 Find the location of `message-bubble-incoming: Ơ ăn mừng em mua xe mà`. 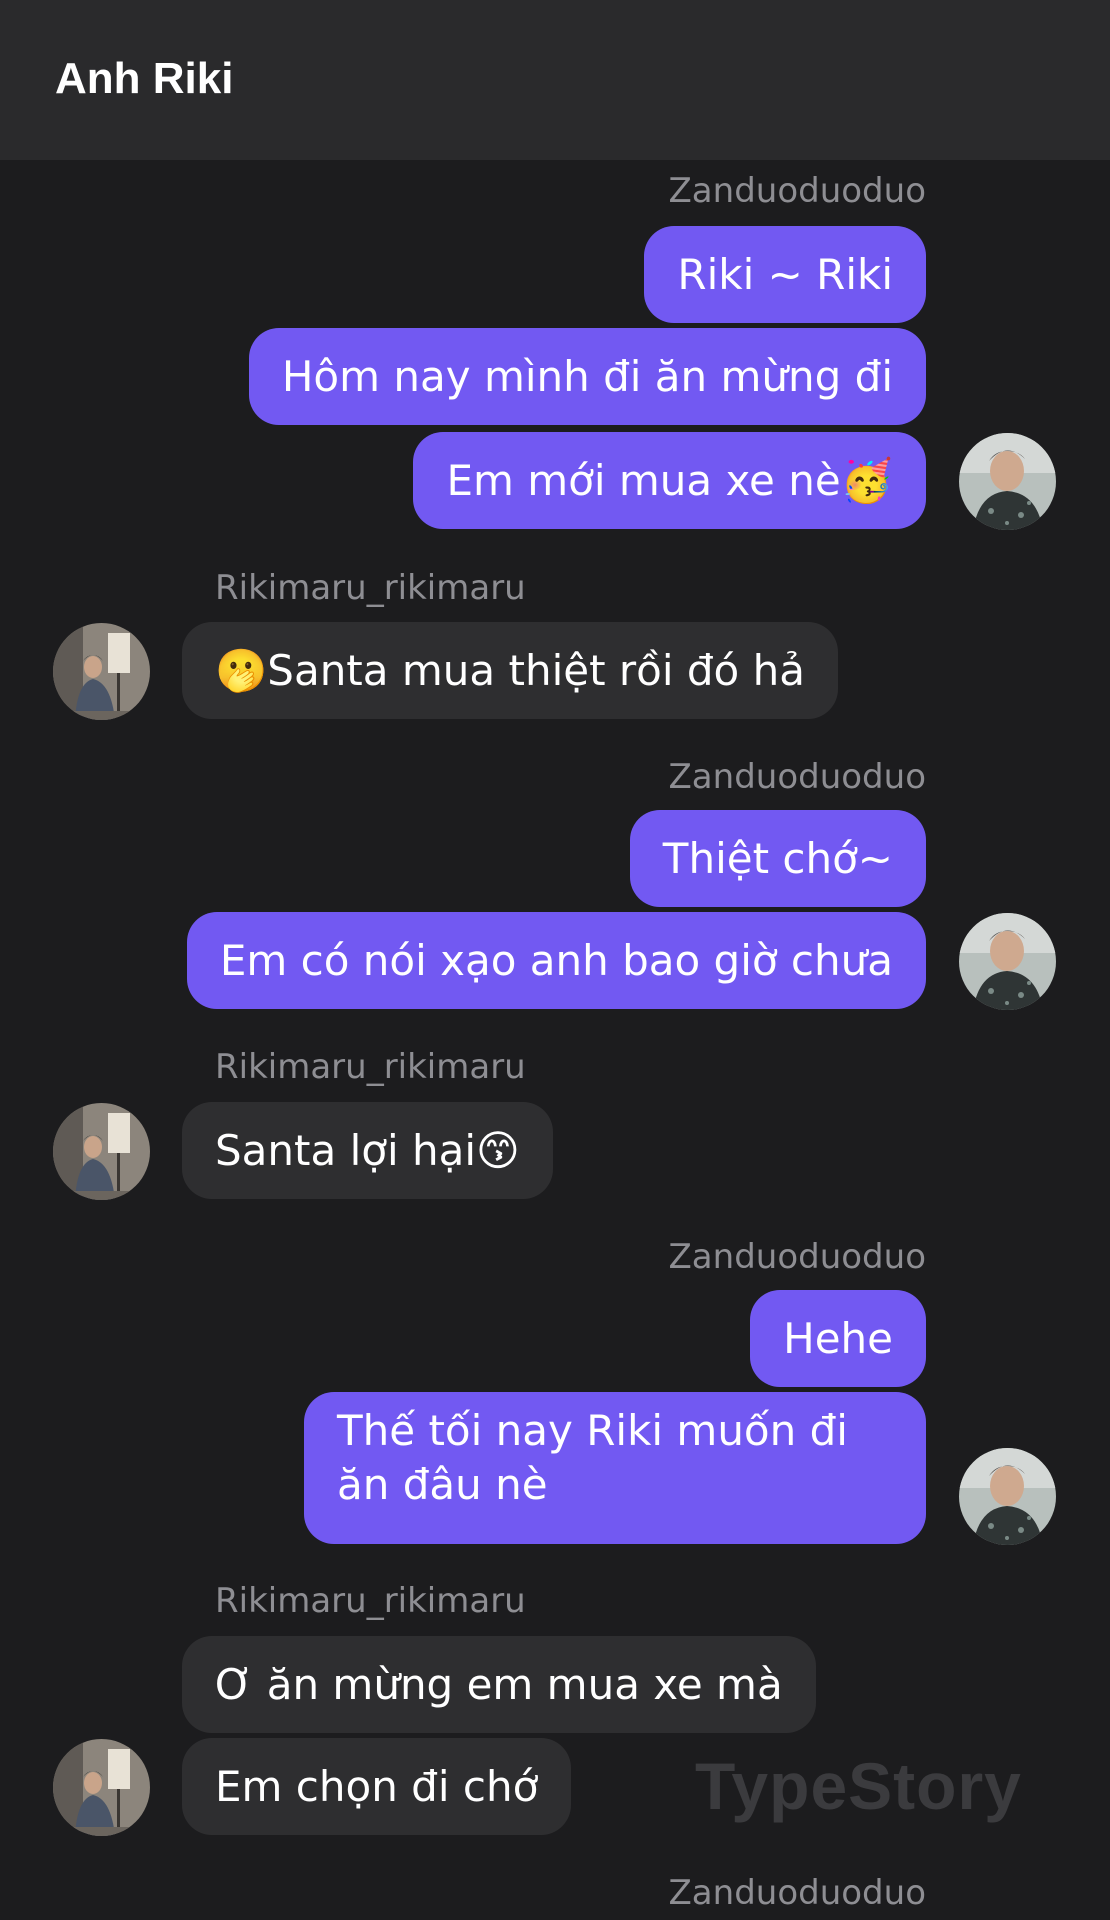

message-bubble-incoming: Ơ ăn mừng em mua xe mà is located at coordinates (499, 1684).